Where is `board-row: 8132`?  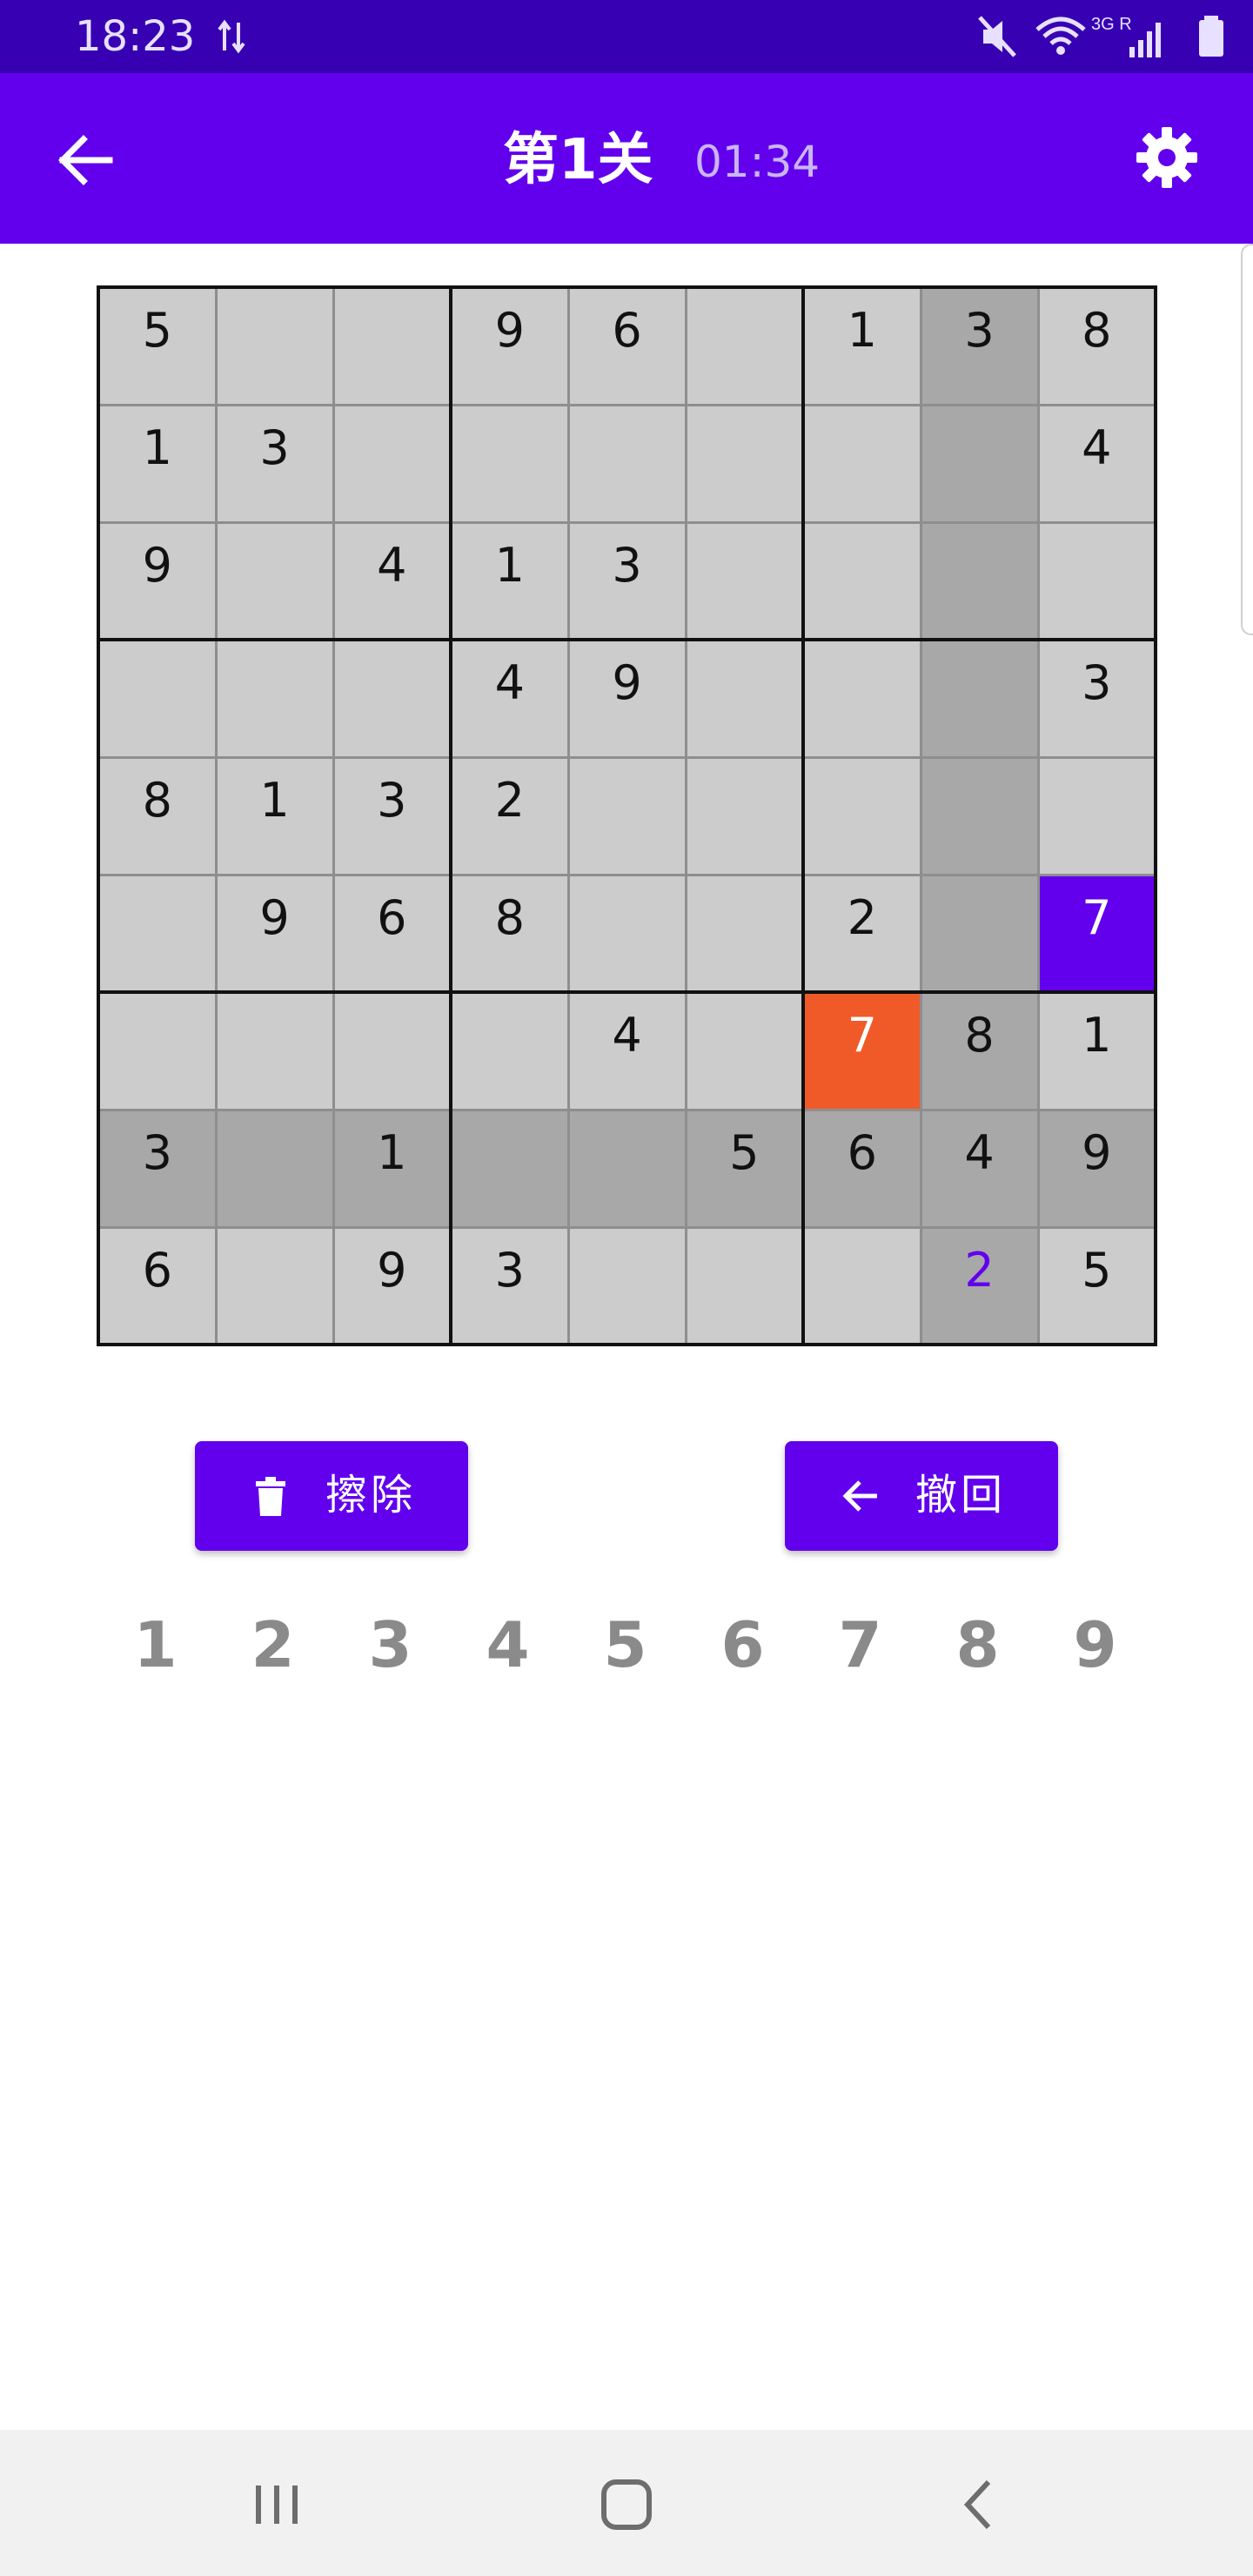 board-row: 8132 is located at coordinates (627, 815).